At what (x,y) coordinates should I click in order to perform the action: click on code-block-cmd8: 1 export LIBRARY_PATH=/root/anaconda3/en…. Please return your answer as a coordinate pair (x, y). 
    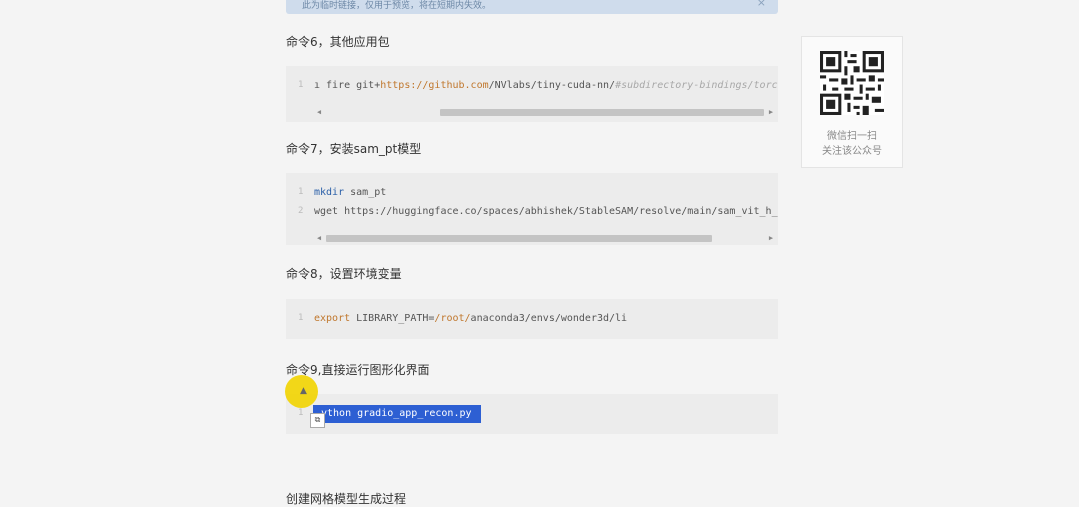
    Looking at the image, I should click on (532, 319).